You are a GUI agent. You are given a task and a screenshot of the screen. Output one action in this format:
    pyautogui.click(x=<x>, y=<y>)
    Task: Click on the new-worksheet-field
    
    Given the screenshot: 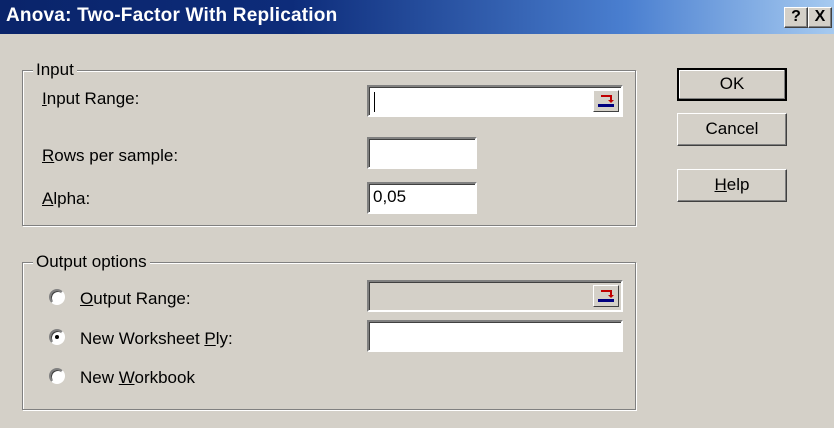 What is the action you would take?
    pyautogui.click(x=495, y=336)
    